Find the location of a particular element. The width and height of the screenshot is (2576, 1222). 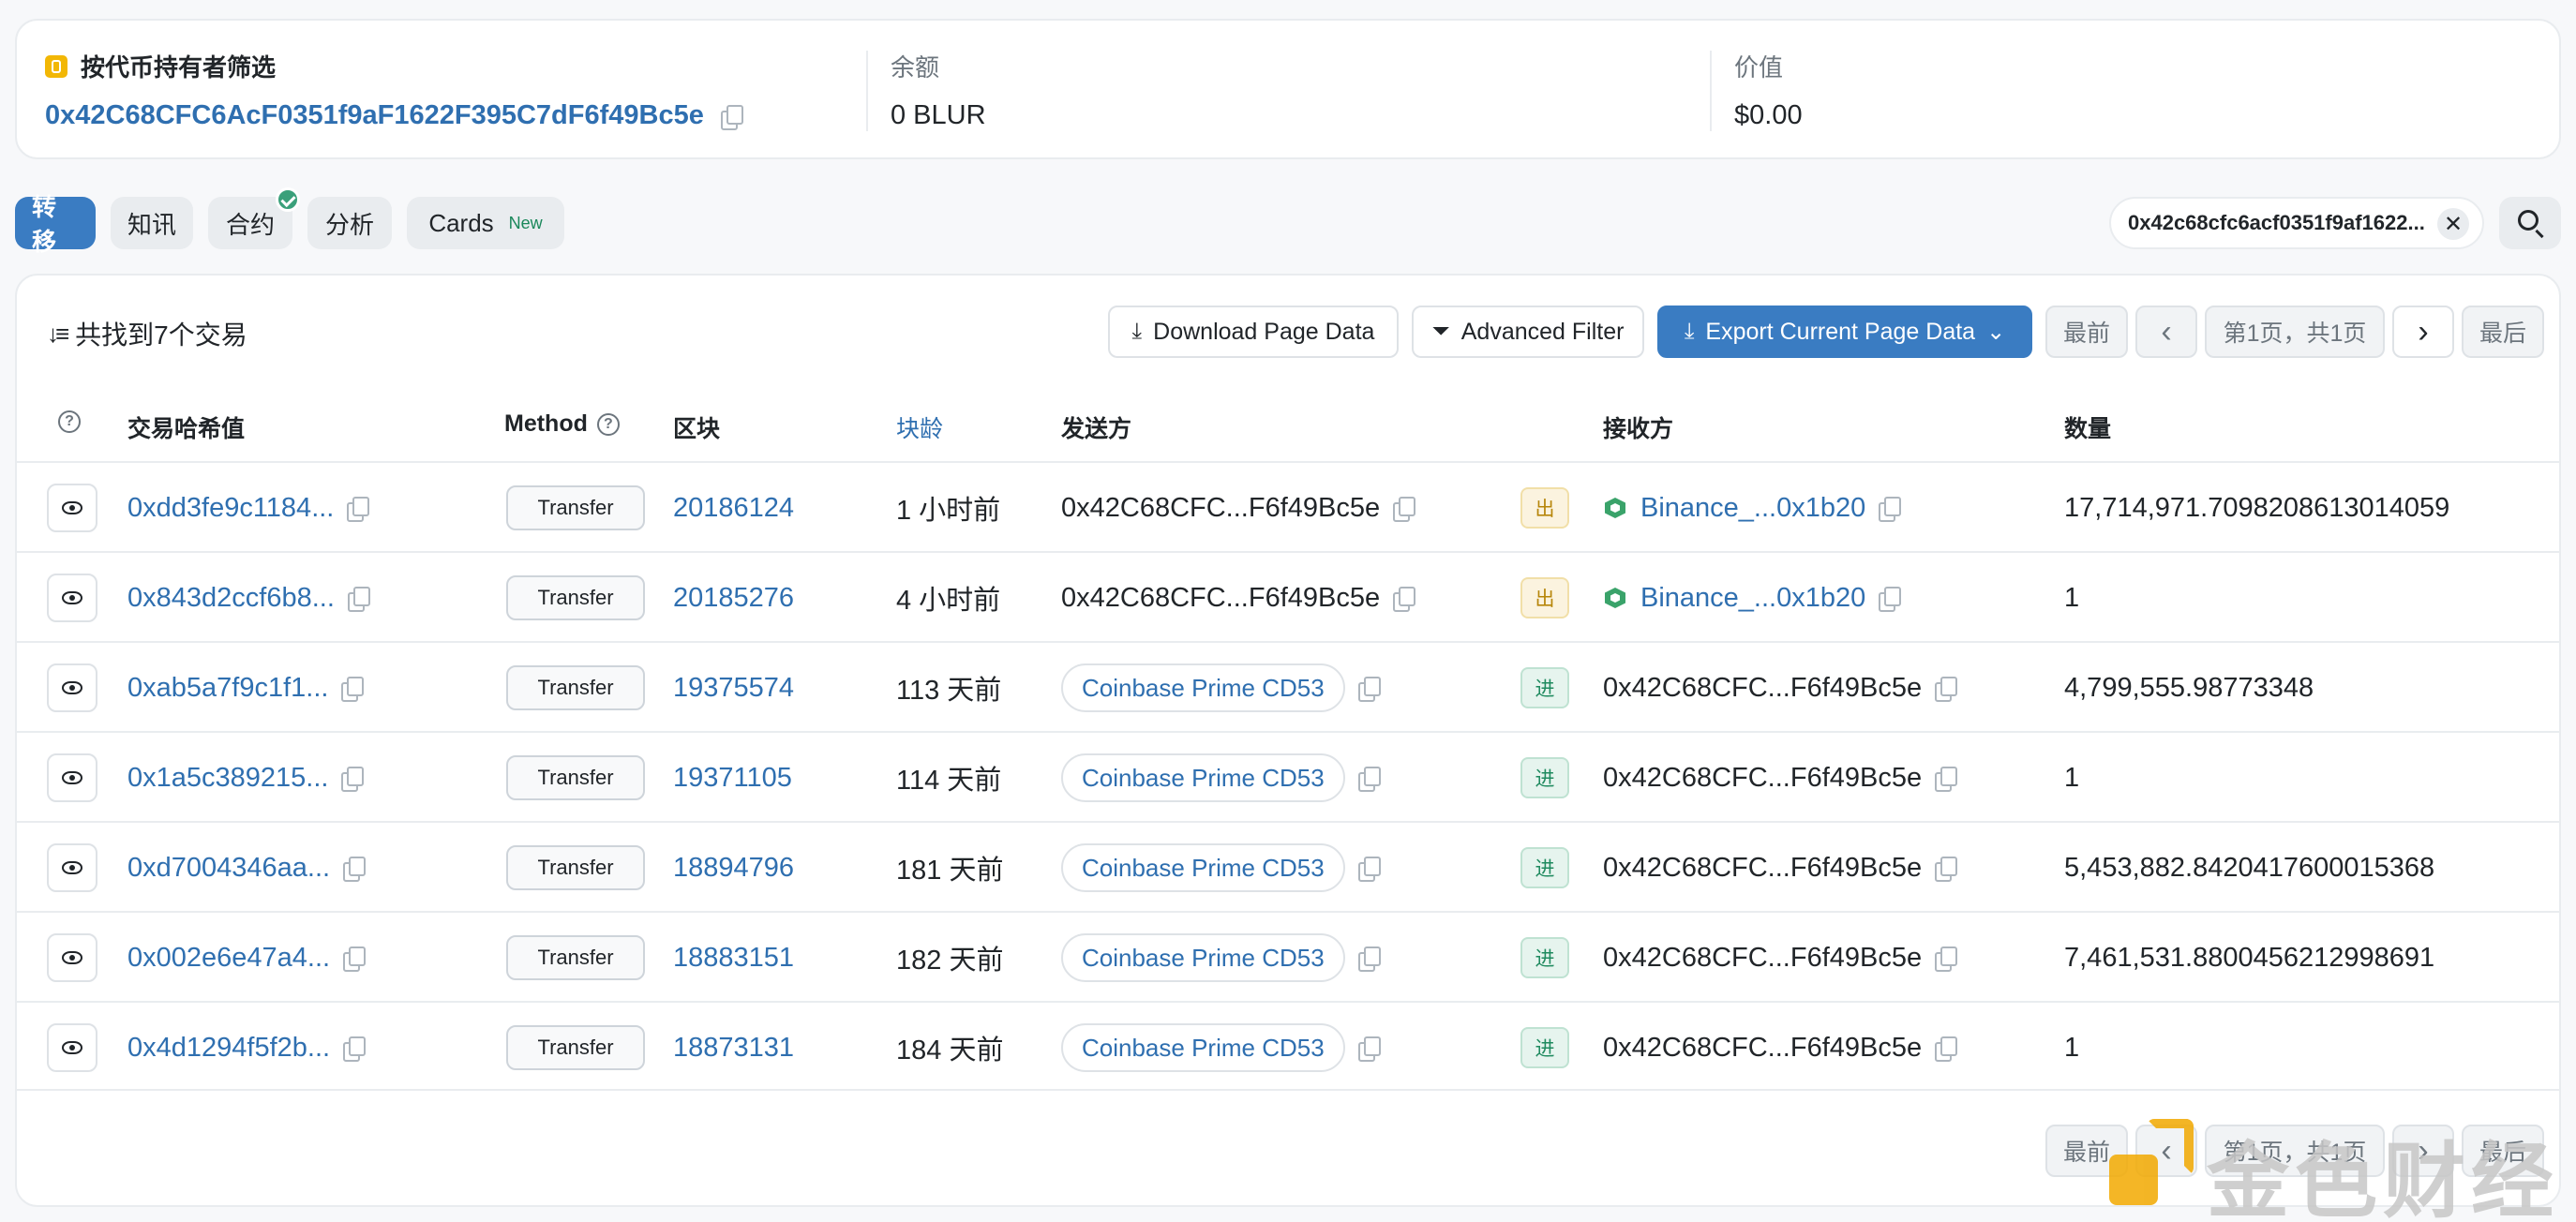

block-link: 18894796 is located at coordinates (734, 868).